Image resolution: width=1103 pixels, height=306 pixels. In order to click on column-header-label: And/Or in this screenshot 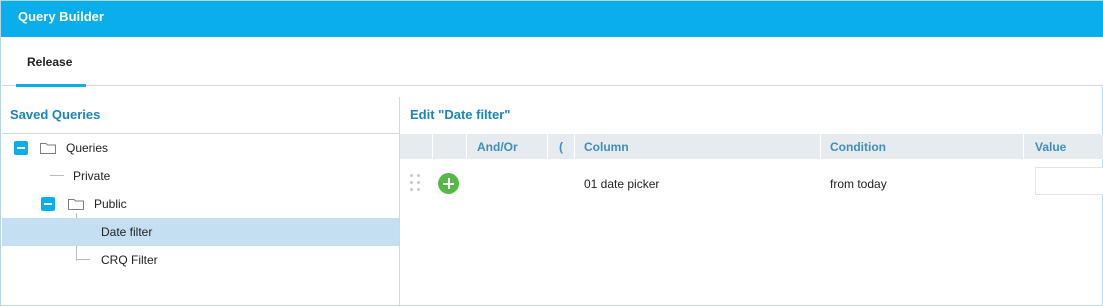, I will do `click(497, 147)`.